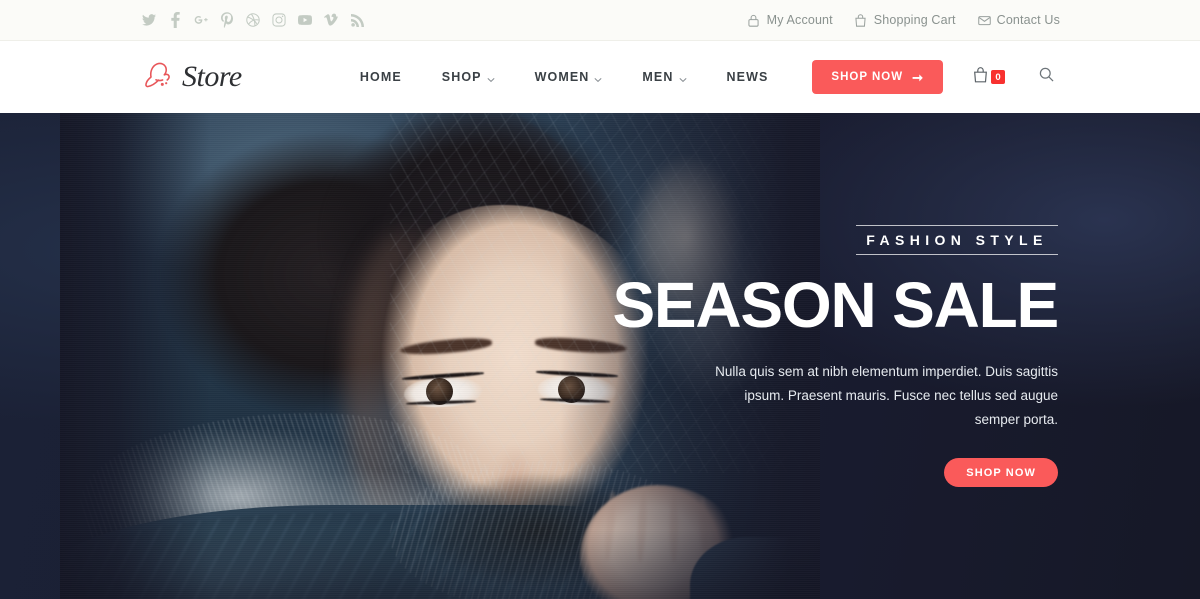 The image size is (1200, 599). What do you see at coordinates (357, 20) in the screenshot?
I see `rss-icon` at bounding box center [357, 20].